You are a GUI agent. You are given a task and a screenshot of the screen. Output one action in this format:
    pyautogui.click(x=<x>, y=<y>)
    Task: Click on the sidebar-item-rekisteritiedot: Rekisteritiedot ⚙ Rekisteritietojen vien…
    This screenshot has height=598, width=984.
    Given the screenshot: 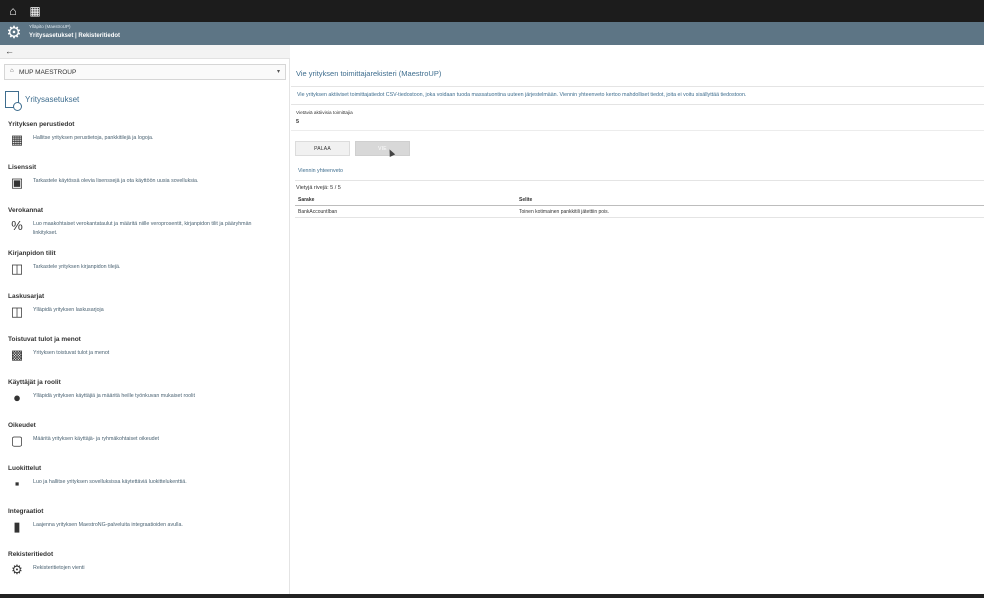 What is the action you would take?
    pyautogui.click(x=145, y=572)
    